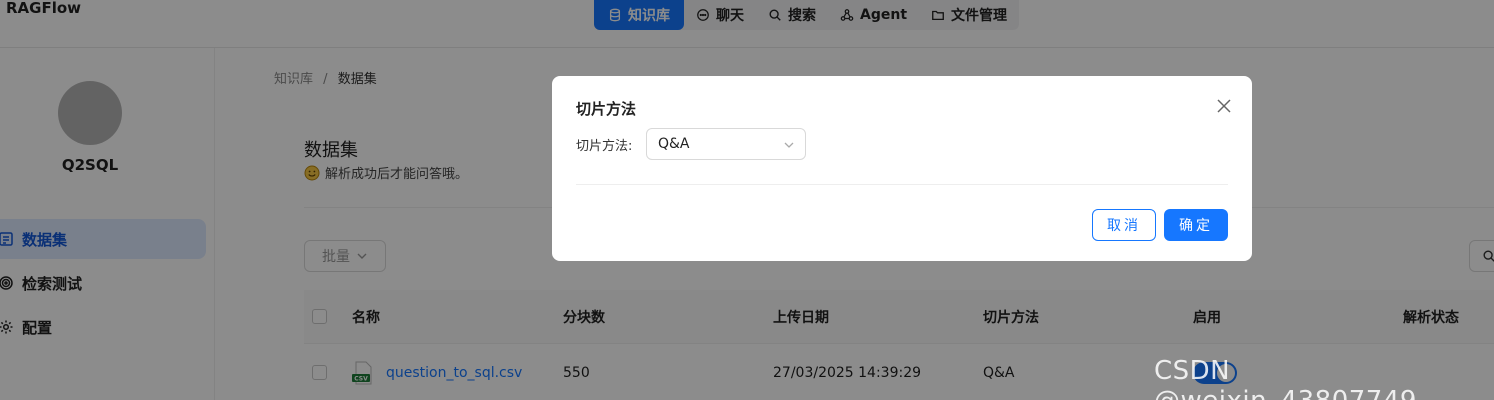  Describe the element at coordinates (789, 145) in the screenshot. I see `chevron-down-icon` at that location.